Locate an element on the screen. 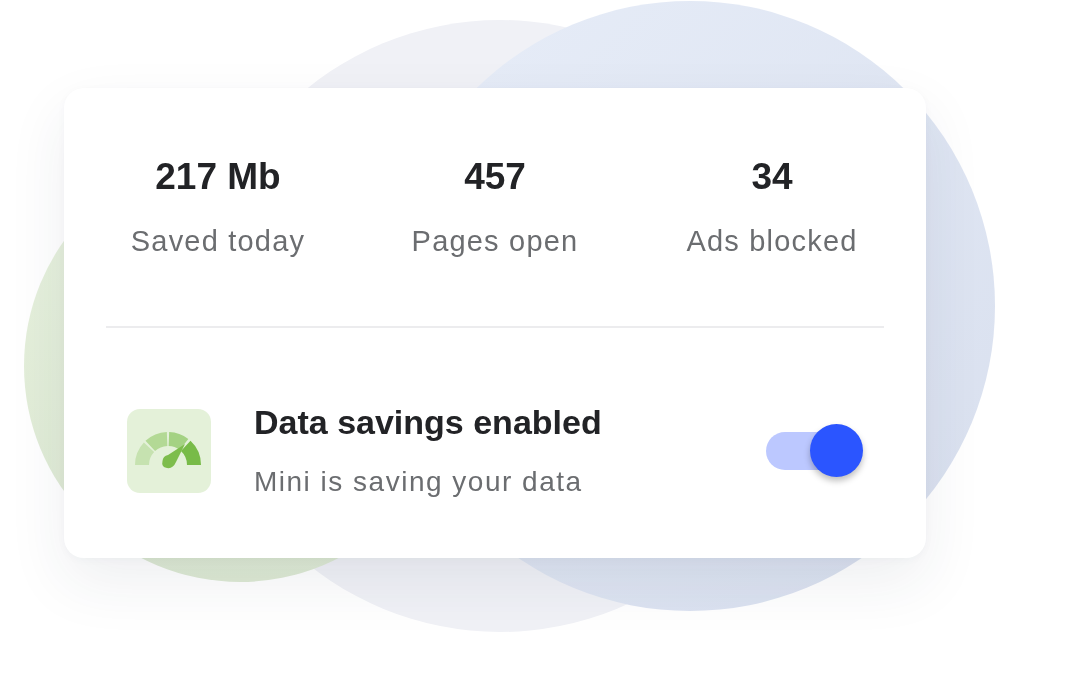  gauge-icon is located at coordinates (169, 450).